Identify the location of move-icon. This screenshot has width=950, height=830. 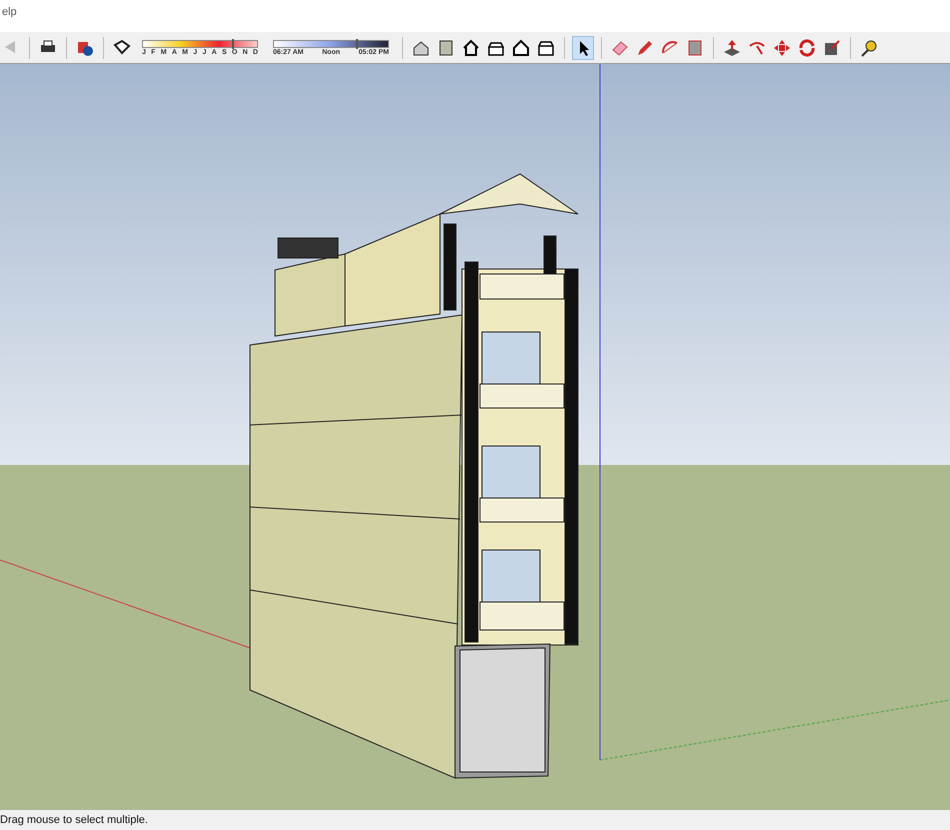
(782, 48).